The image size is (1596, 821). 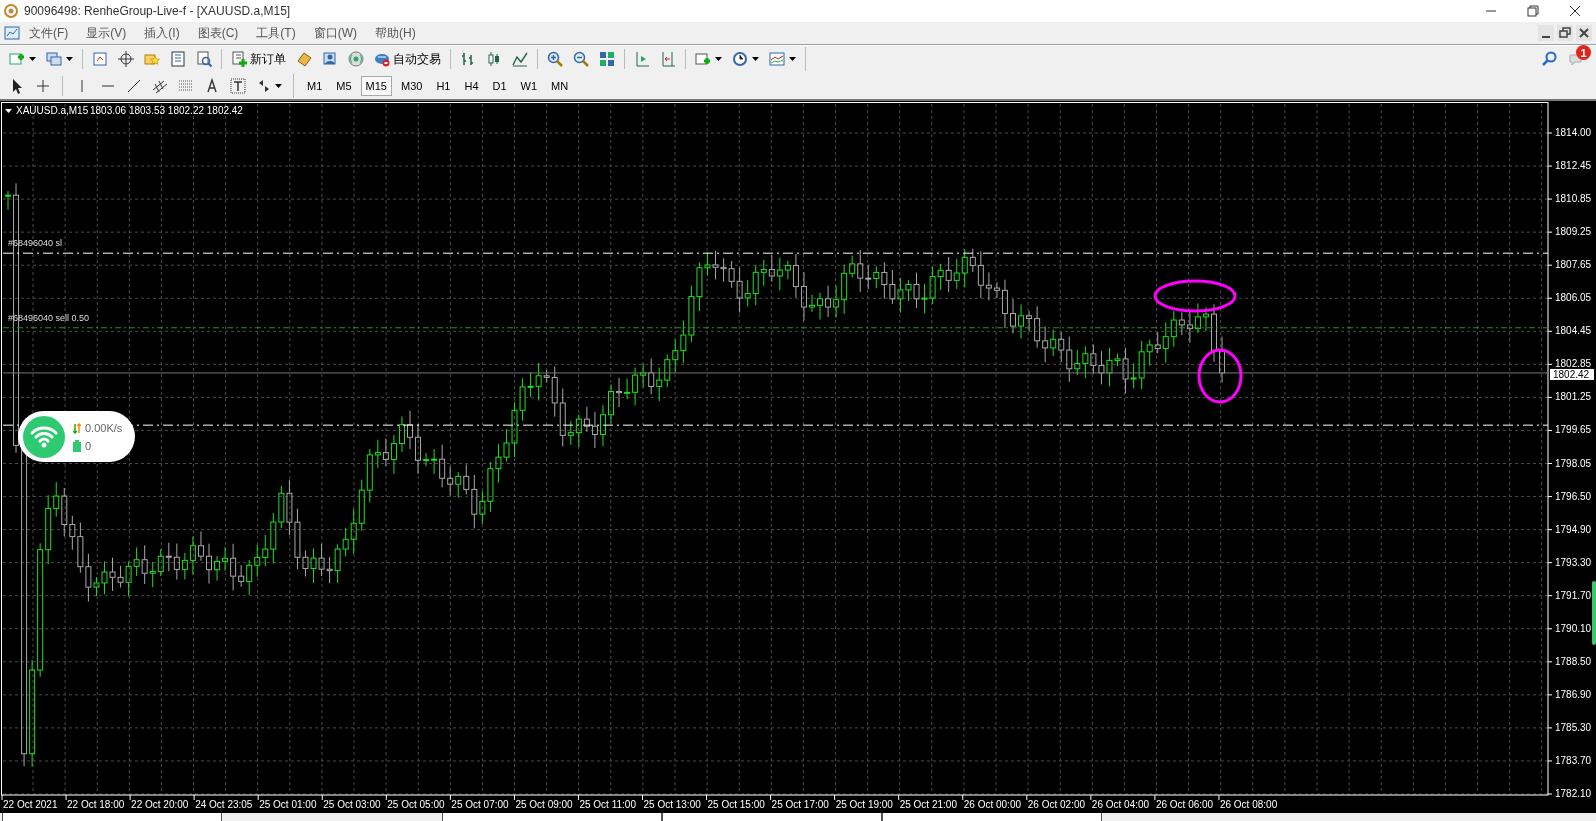 I want to click on time-axis-label: 25 Oct 13:00, so click(x=672, y=804).